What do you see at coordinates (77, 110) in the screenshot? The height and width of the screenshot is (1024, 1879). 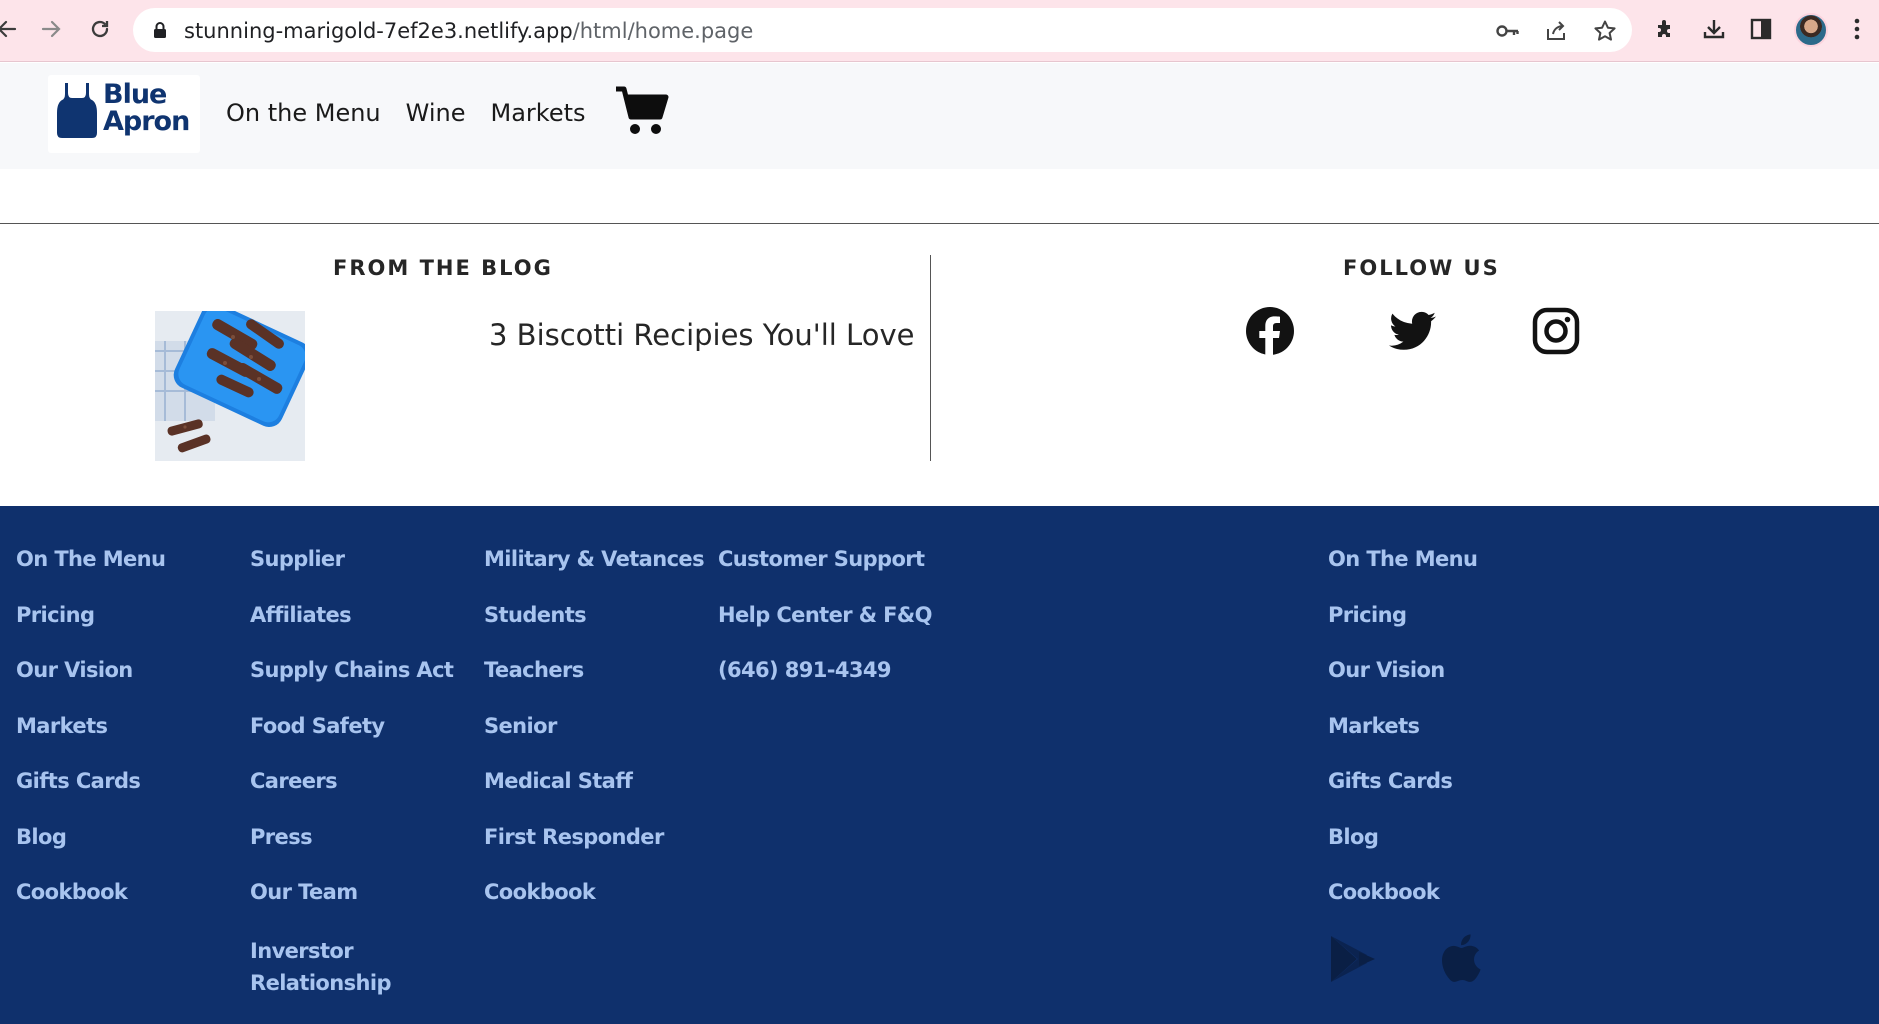 I see `apron-icon` at bounding box center [77, 110].